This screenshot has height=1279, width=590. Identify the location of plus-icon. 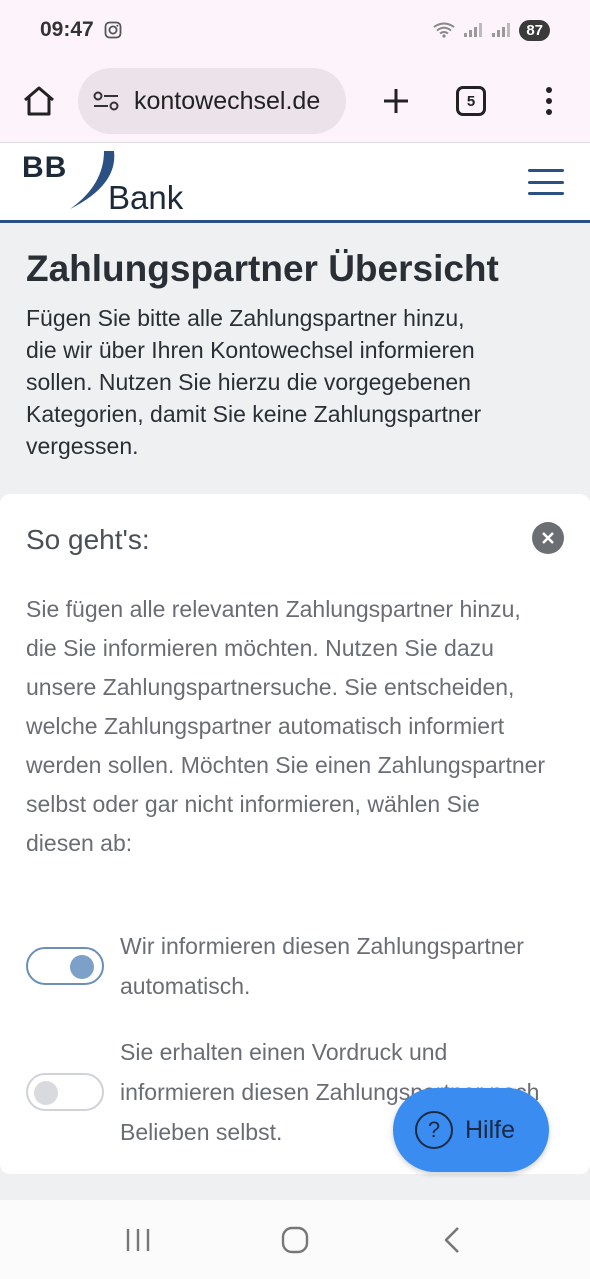
(396, 101).